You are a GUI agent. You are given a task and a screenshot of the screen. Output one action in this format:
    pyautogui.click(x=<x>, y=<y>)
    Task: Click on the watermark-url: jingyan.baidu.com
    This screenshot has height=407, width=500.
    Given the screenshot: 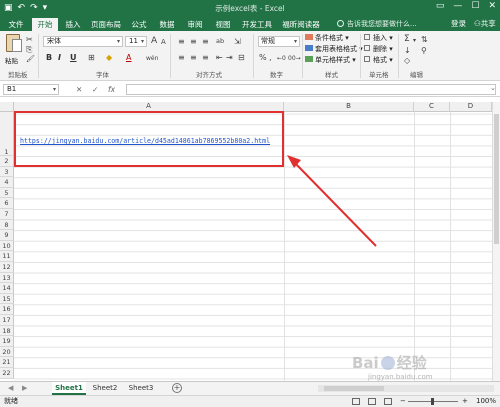 What is the action you would take?
    pyautogui.click(x=400, y=377)
    